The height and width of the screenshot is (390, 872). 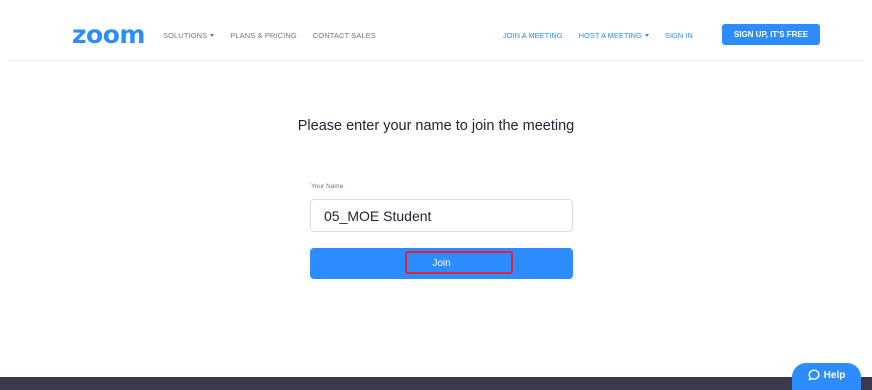 I want to click on name-field-label: Your Name, so click(x=327, y=186).